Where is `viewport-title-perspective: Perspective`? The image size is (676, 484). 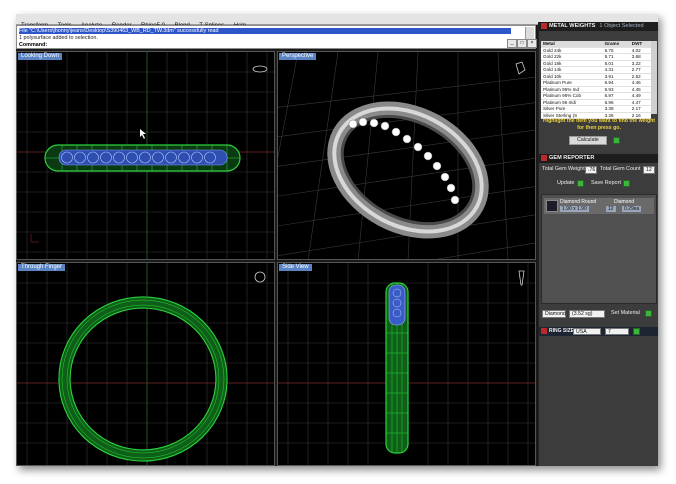
viewport-title-perspective: Perspective is located at coordinates (298, 56).